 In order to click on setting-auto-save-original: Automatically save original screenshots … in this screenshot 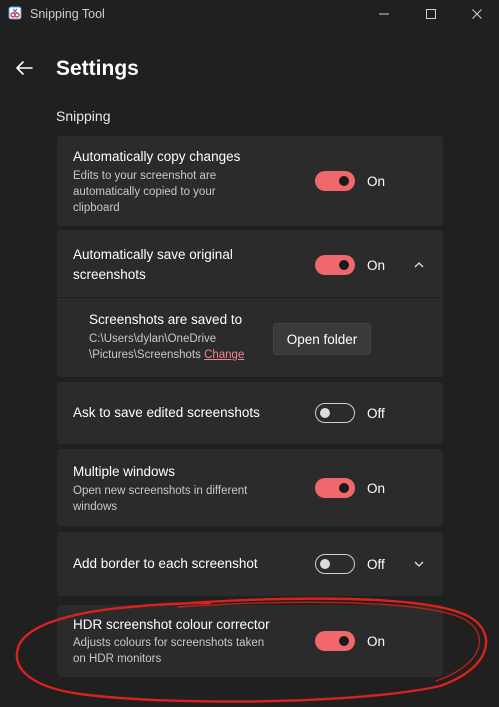, I will do `click(250, 263)`.